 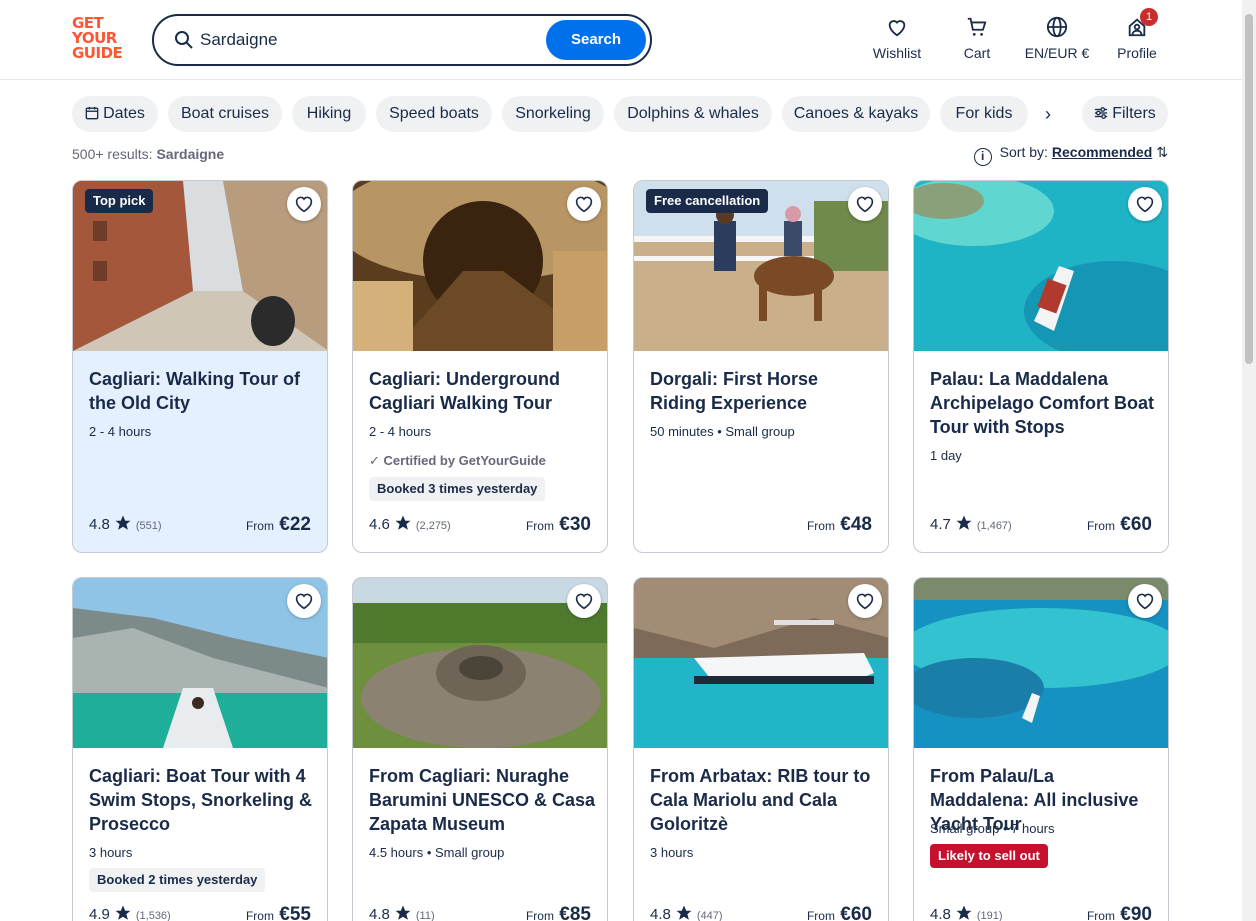 What do you see at coordinates (434, 114) in the screenshot?
I see `chip-speed-boats: Speed boats` at bounding box center [434, 114].